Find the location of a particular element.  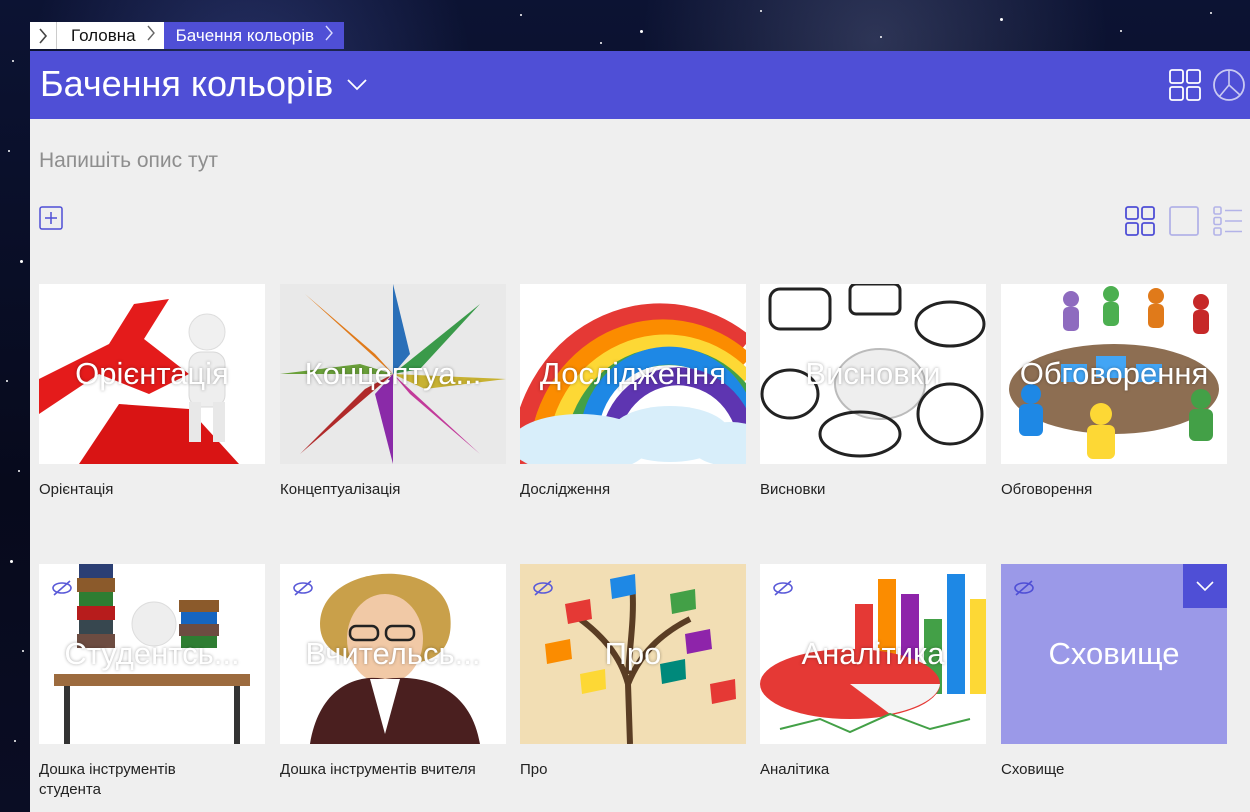

tile-image: Аналітика is located at coordinates (873, 654).